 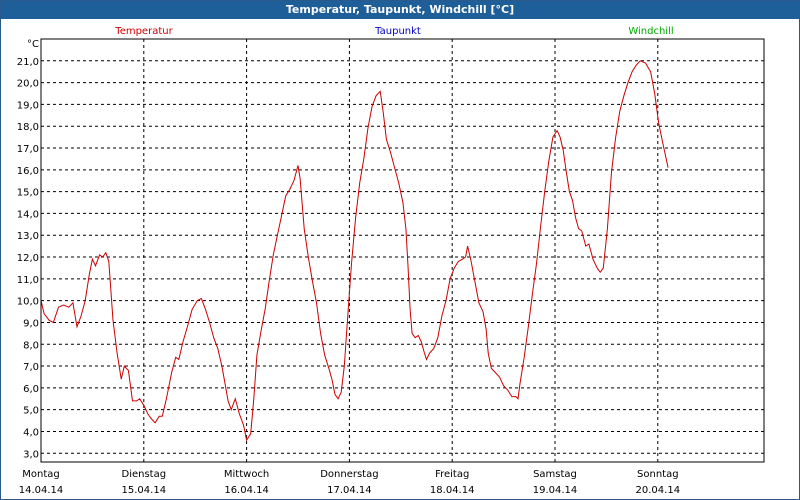 I want to click on y-tick-label: 9,0, so click(x=31, y=323).